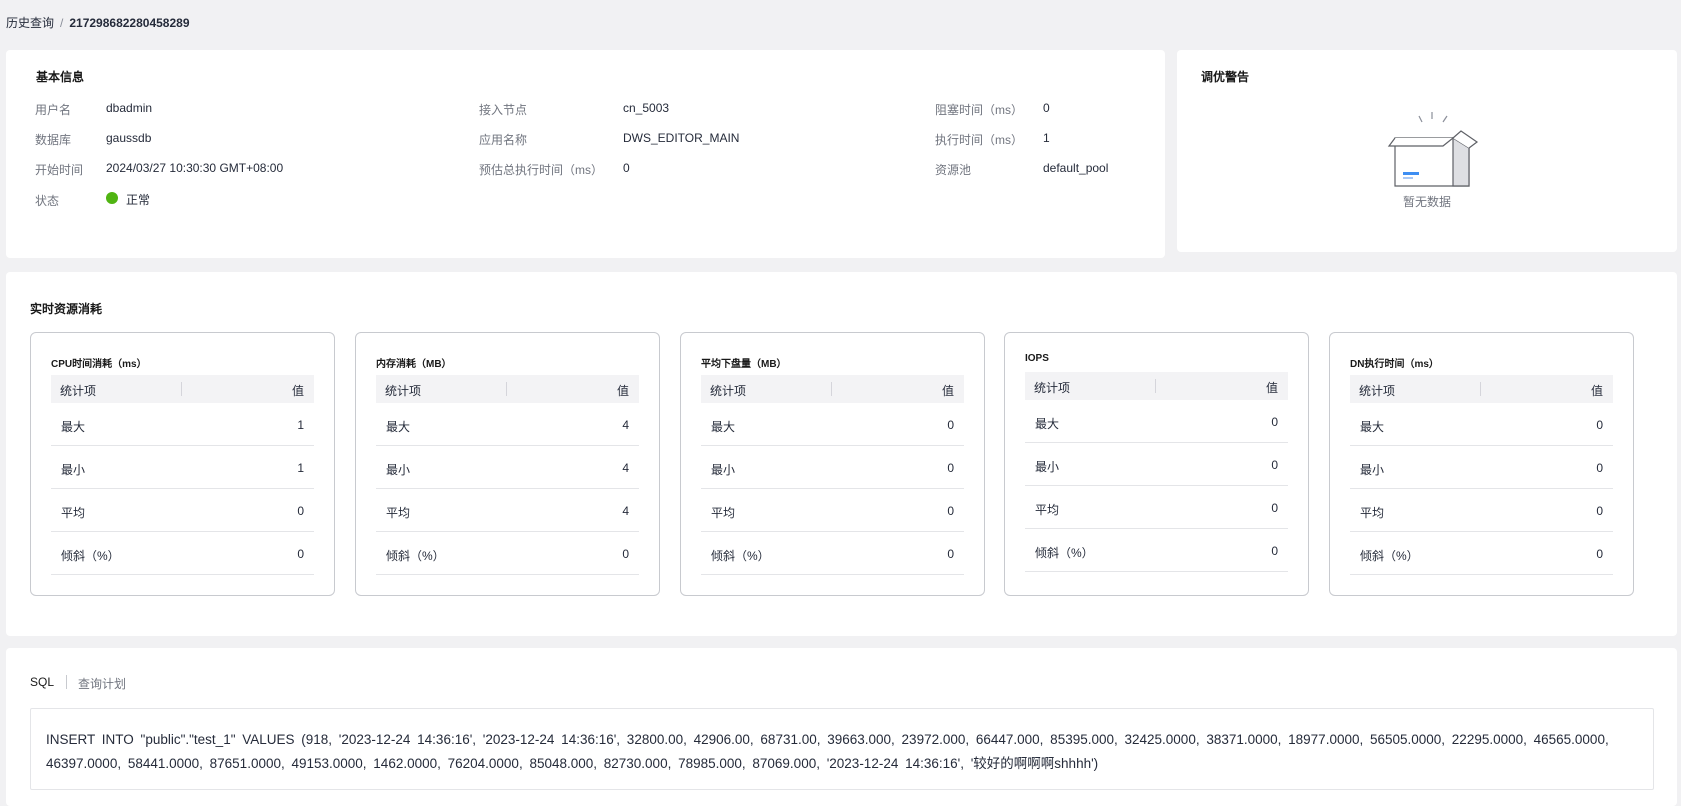 This screenshot has width=1681, height=806. I want to click on app-name-label: 应用名称, so click(503, 140).